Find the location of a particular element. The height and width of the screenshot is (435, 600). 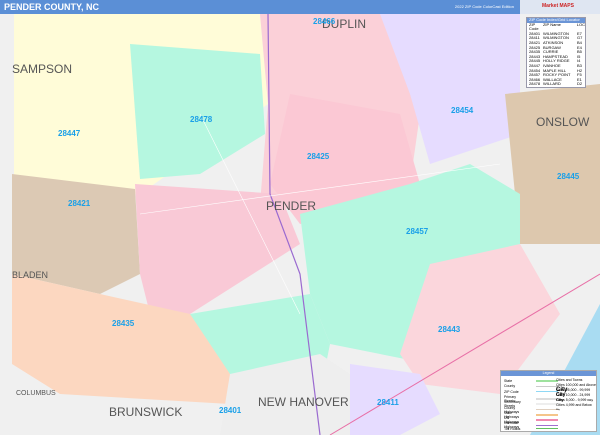

zip-label: 28411 is located at coordinates (388, 402).